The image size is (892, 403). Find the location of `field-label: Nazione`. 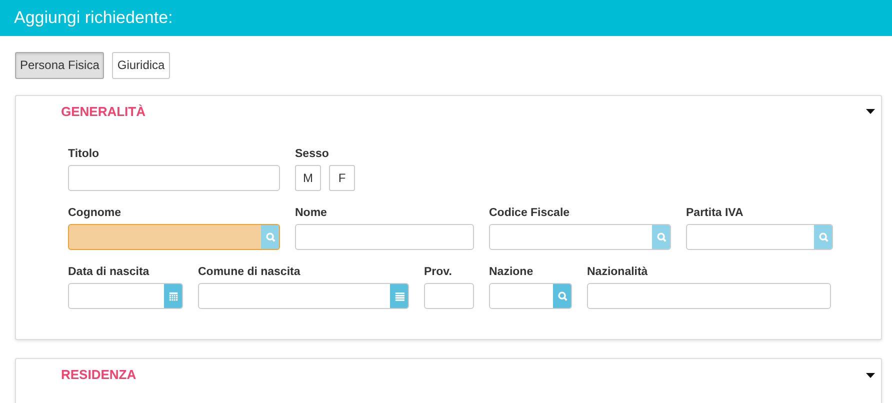

field-label: Nazione is located at coordinates (511, 272).